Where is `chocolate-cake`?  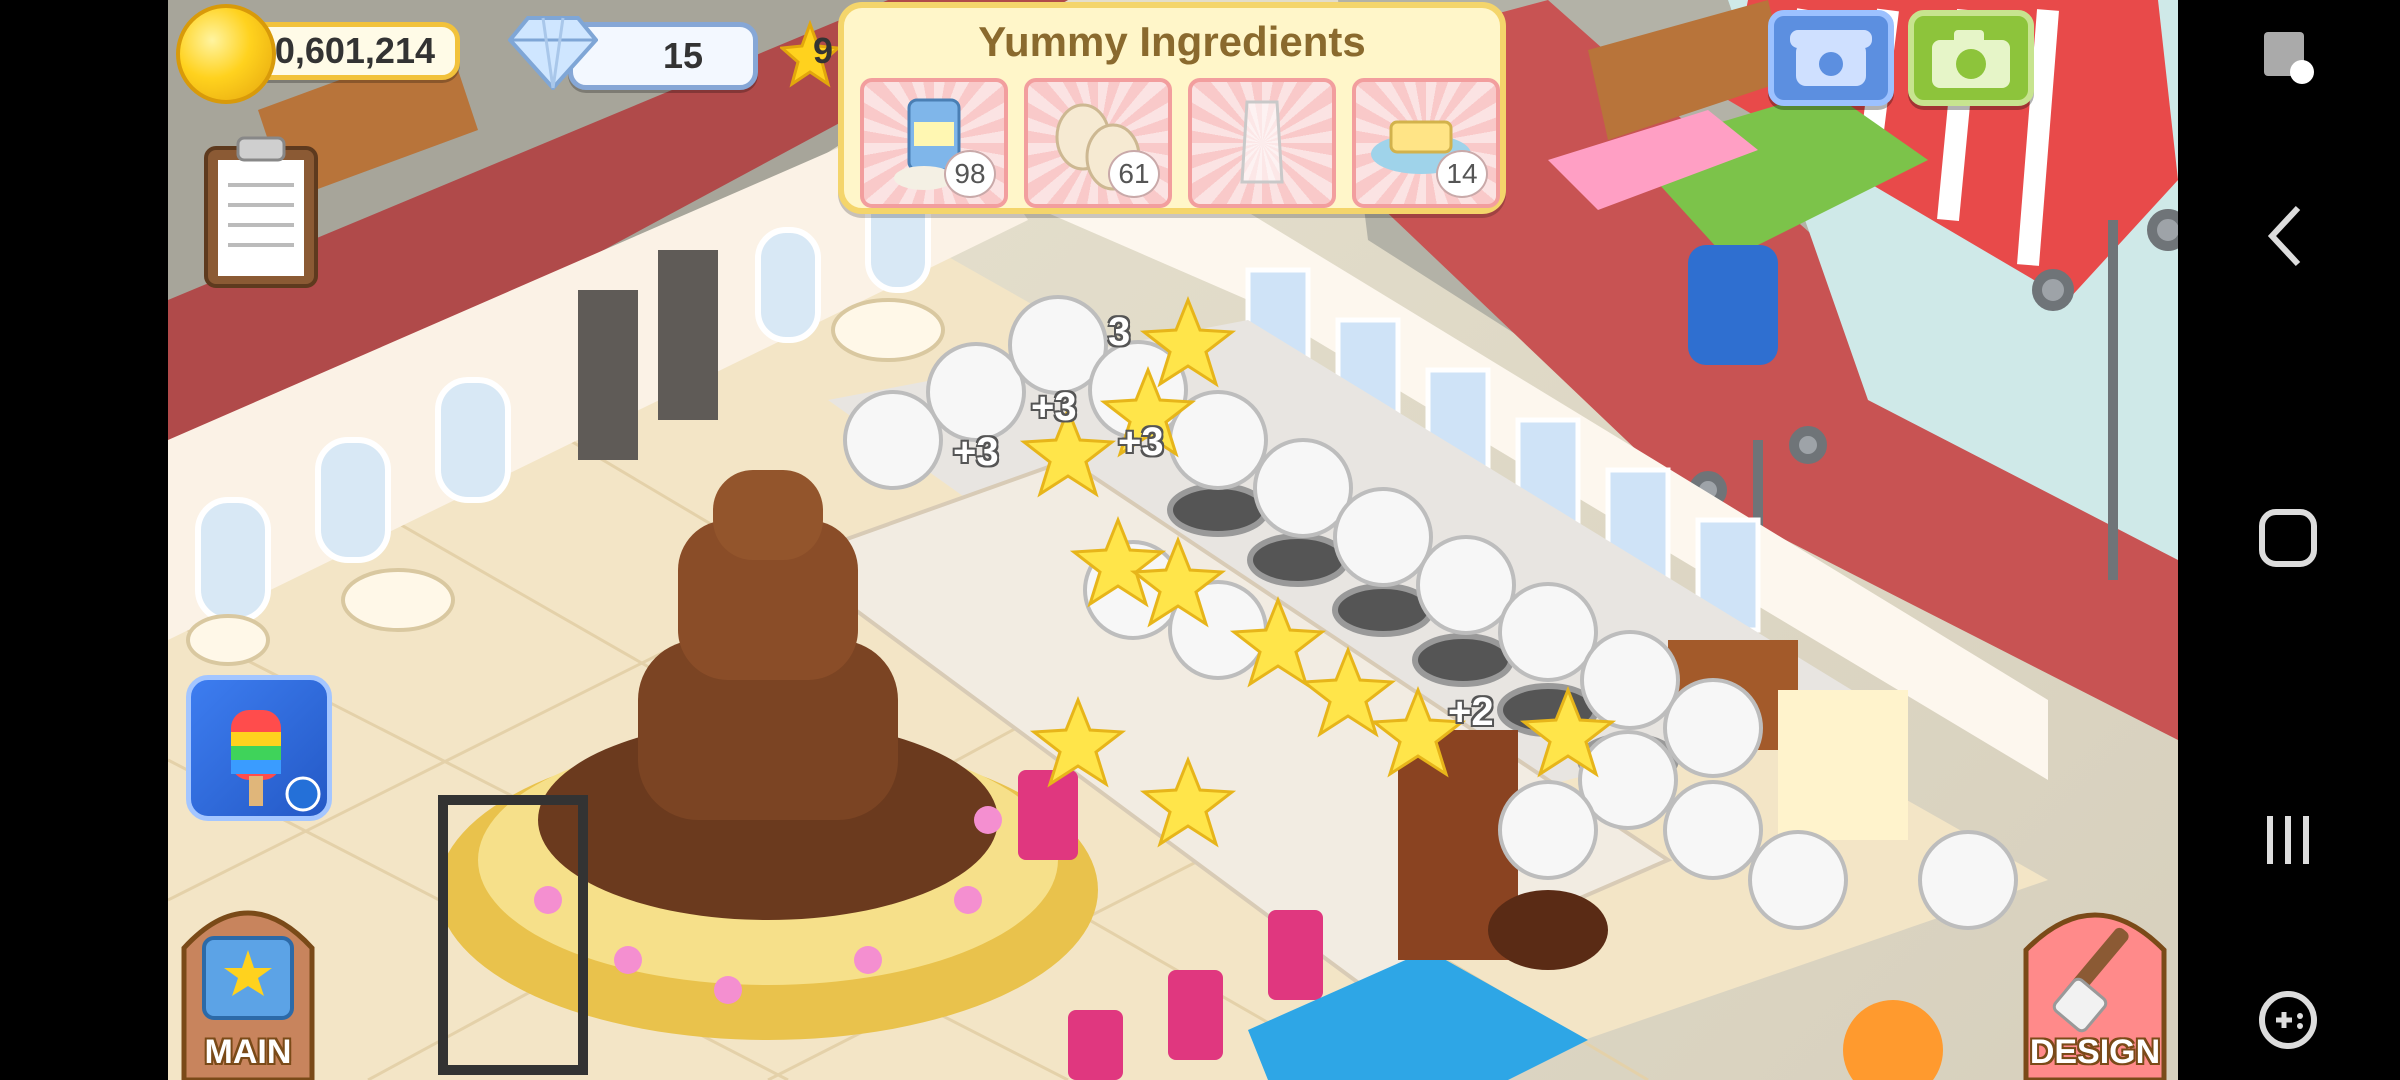 chocolate-cake is located at coordinates (1548, 930).